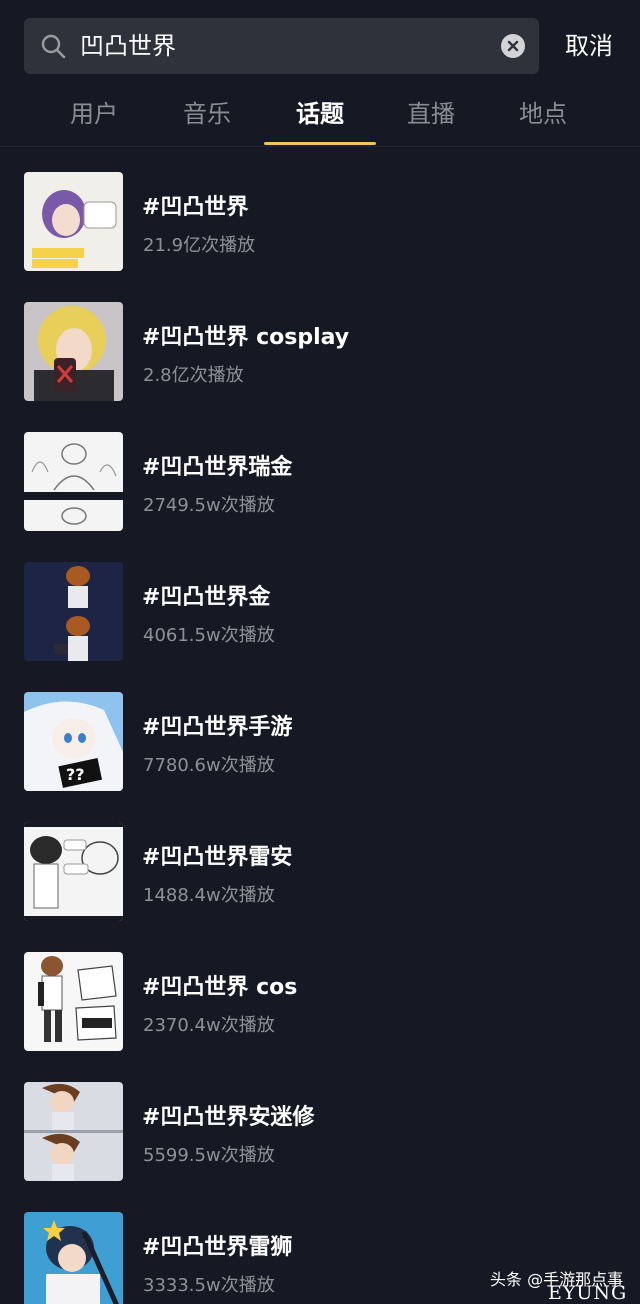 Image resolution: width=640 pixels, height=1304 pixels. Describe the element at coordinates (73, 741) in the screenshot. I see `topic-thumbnail: ??` at that location.